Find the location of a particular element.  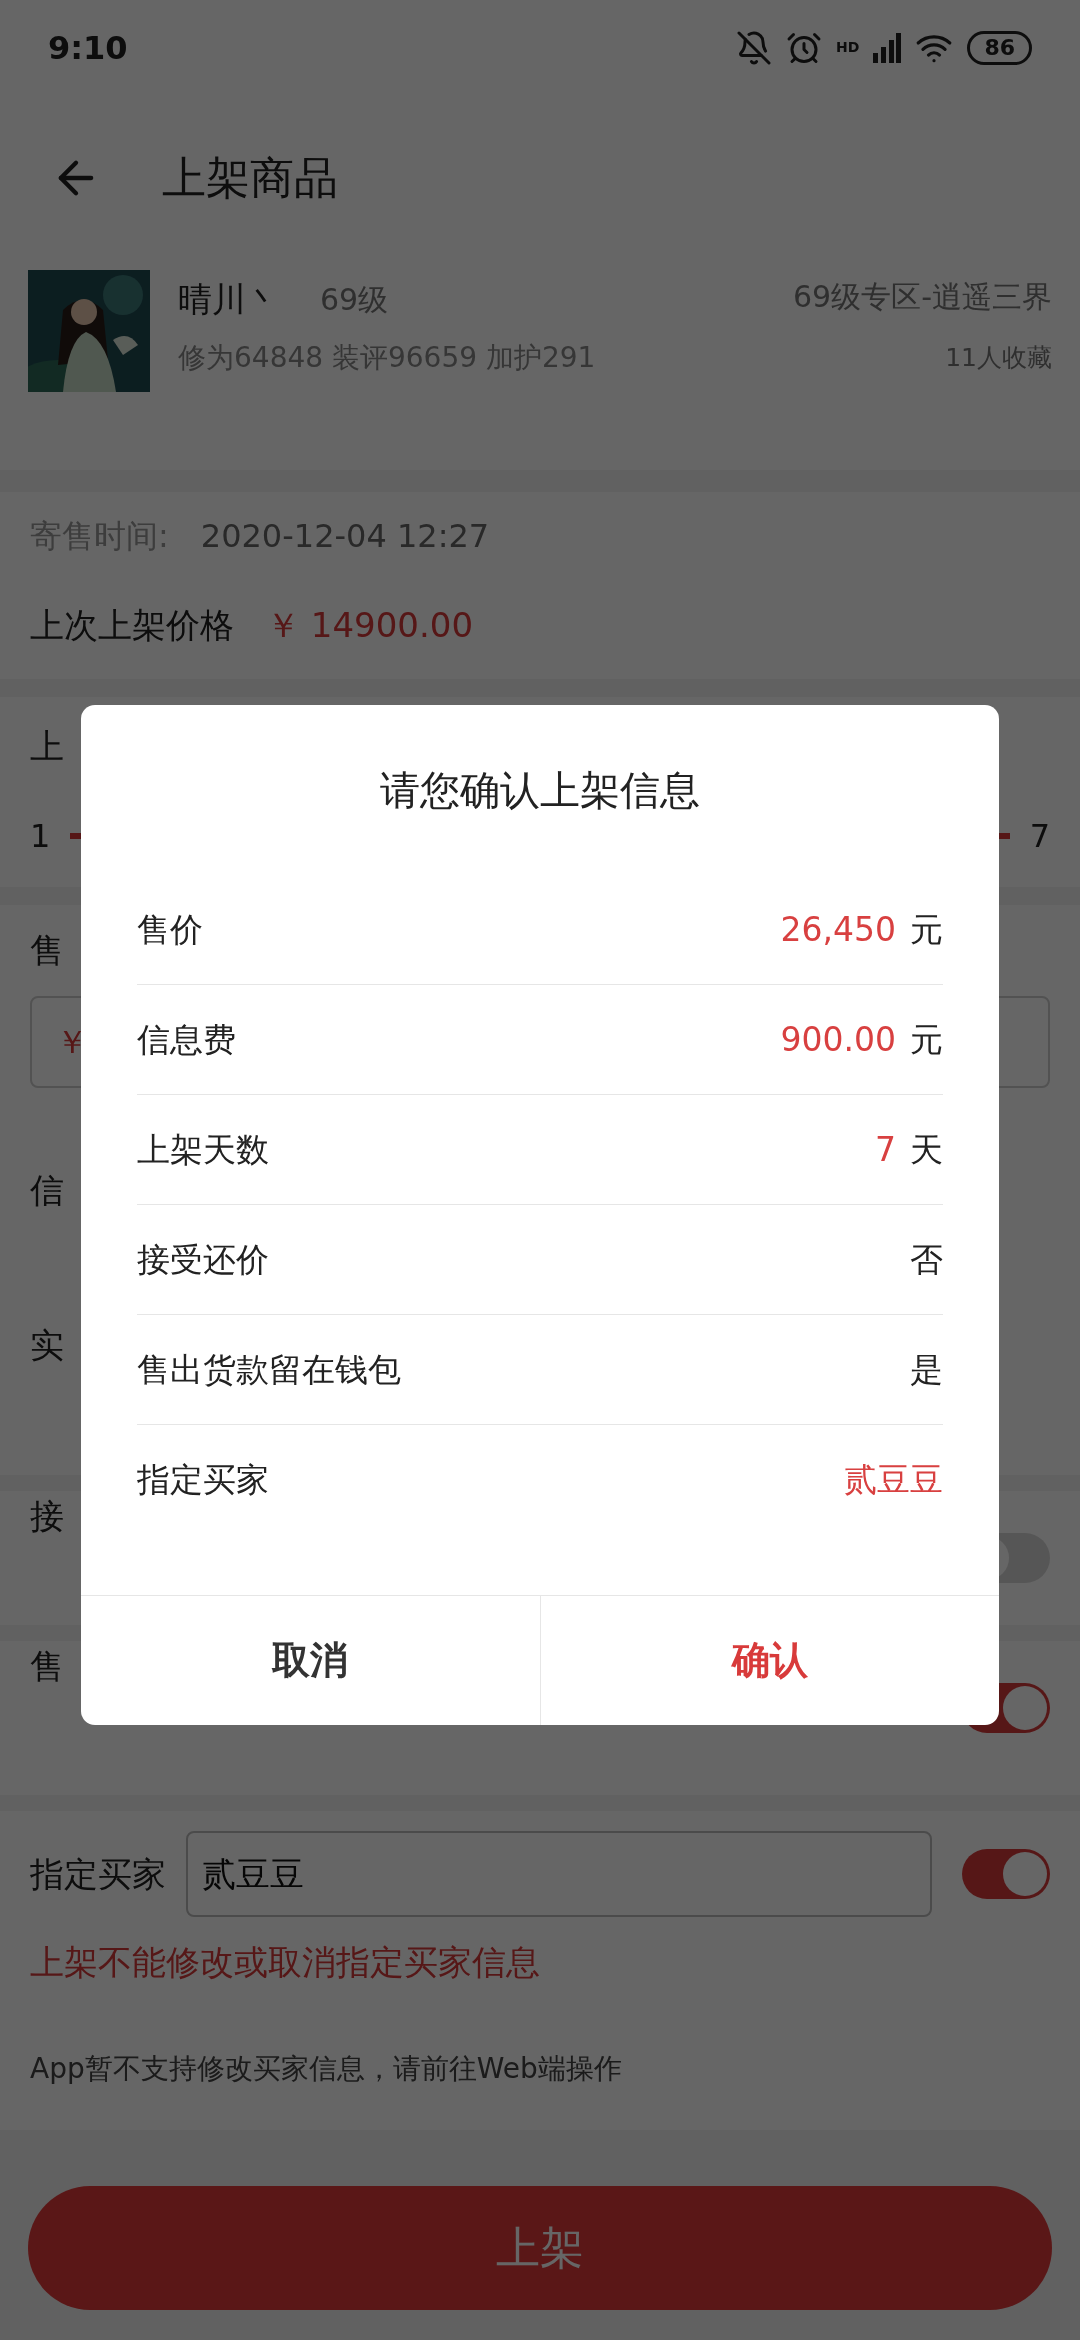

row-label: 指定买家 is located at coordinates (203, 1480).